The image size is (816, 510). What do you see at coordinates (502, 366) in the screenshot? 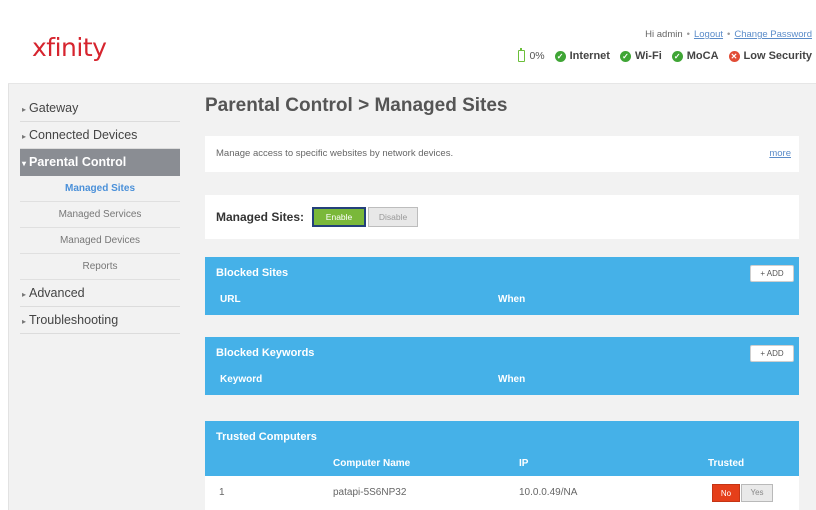
I see `blocked-keywords-panel: Blocked Keywords + ADD Keyword When` at bounding box center [502, 366].